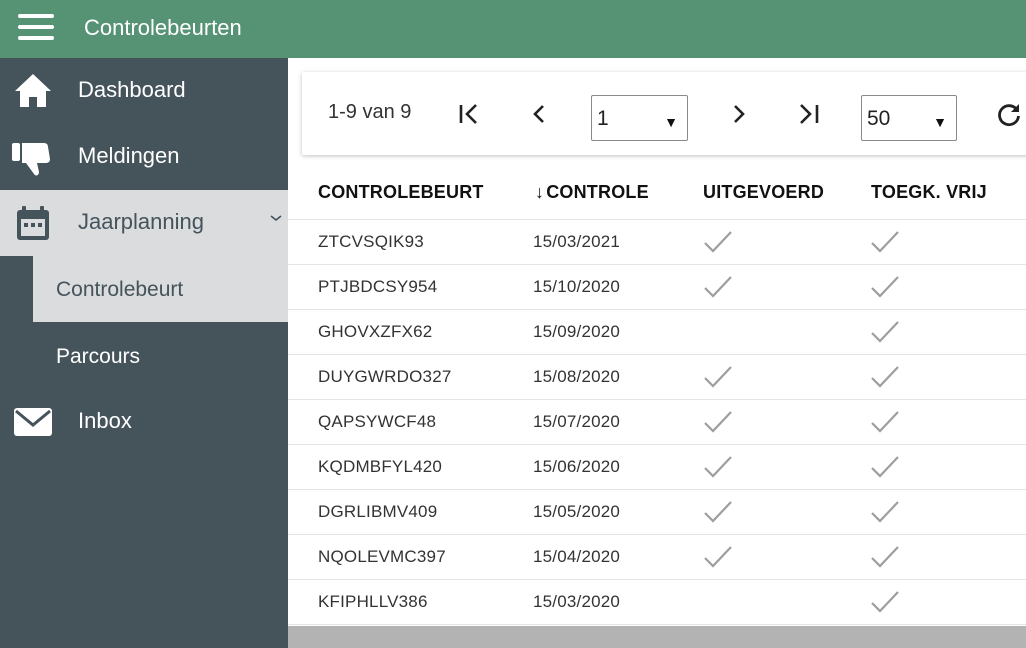  What do you see at coordinates (144, 422) in the screenshot?
I see `sidebar-item-inbox: Inbox` at bounding box center [144, 422].